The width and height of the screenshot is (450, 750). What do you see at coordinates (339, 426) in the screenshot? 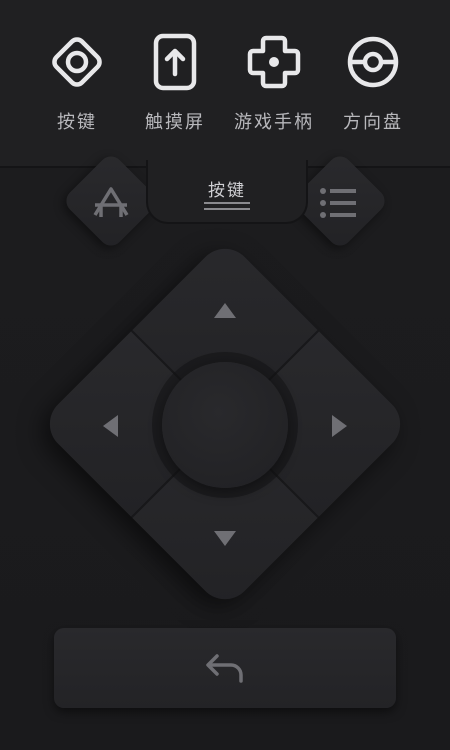
I see `arrow-right-icon` at bounding box center [339, 426].